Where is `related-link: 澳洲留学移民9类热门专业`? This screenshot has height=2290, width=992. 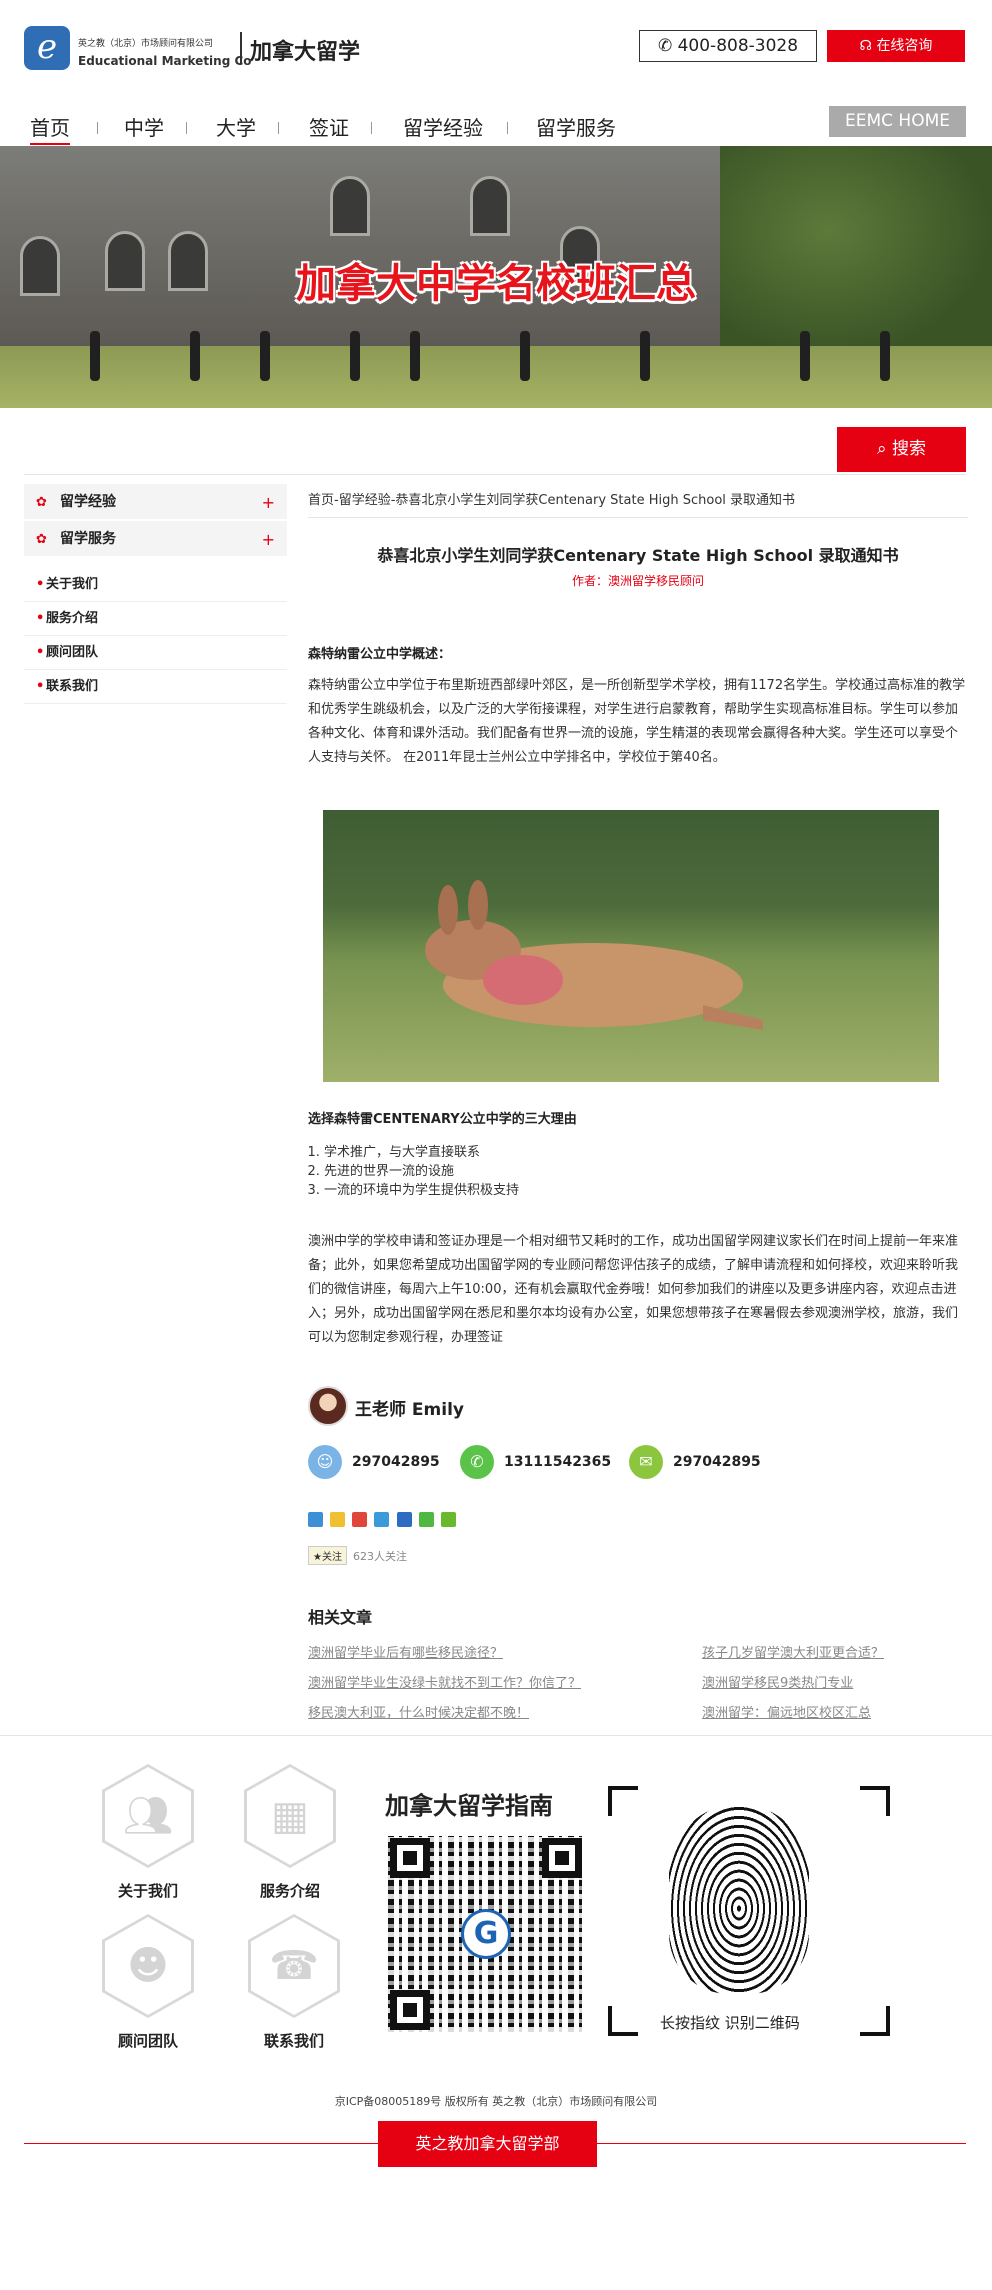 related-link: 澳洲留学移民9类热门专业 is located at coordinates (777, 1681).